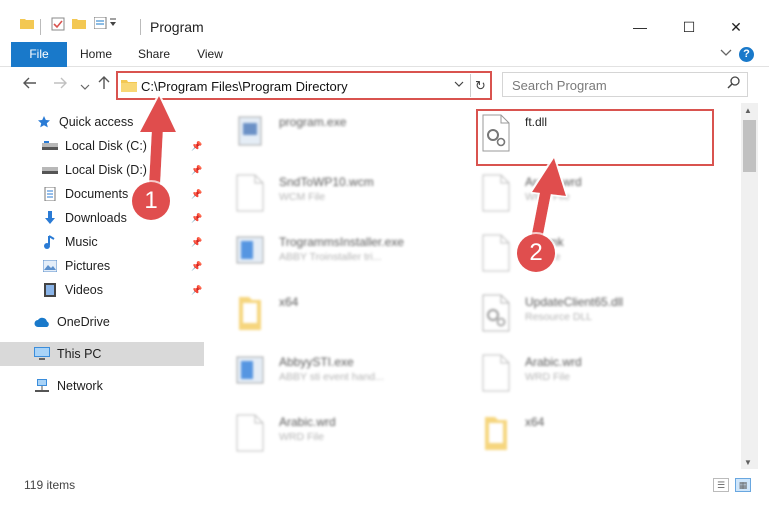  I want to click on documents-icon, so click(50, 194).